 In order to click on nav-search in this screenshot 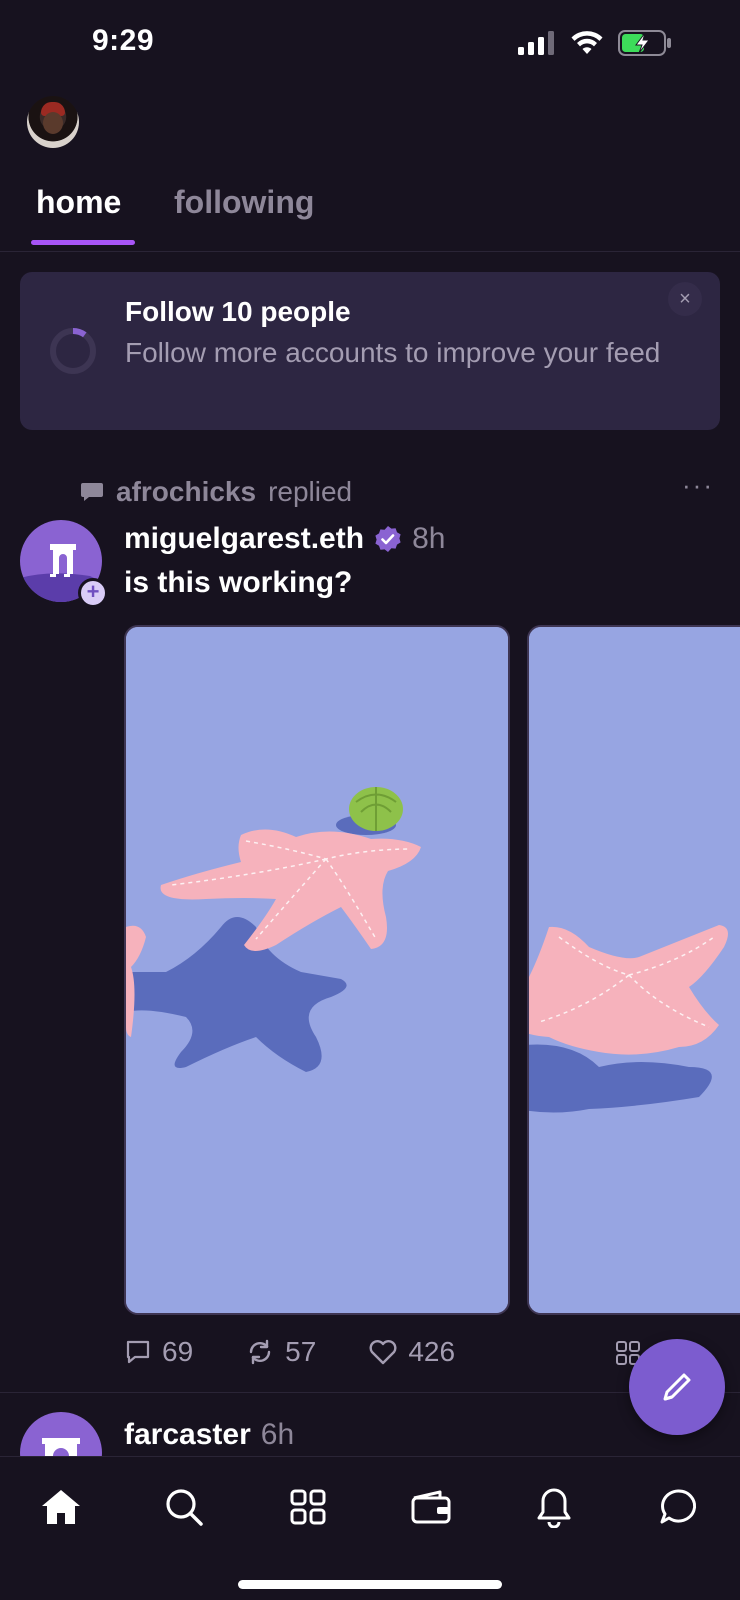, I will do `click(184, 1507)`.